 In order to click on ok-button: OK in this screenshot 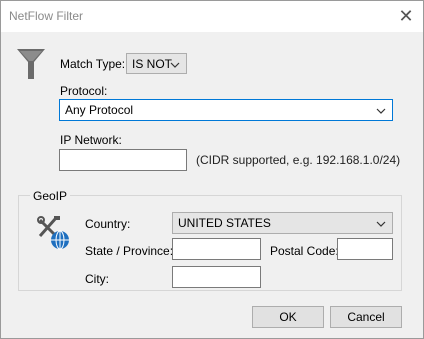, I will do `click(288, 317)`.